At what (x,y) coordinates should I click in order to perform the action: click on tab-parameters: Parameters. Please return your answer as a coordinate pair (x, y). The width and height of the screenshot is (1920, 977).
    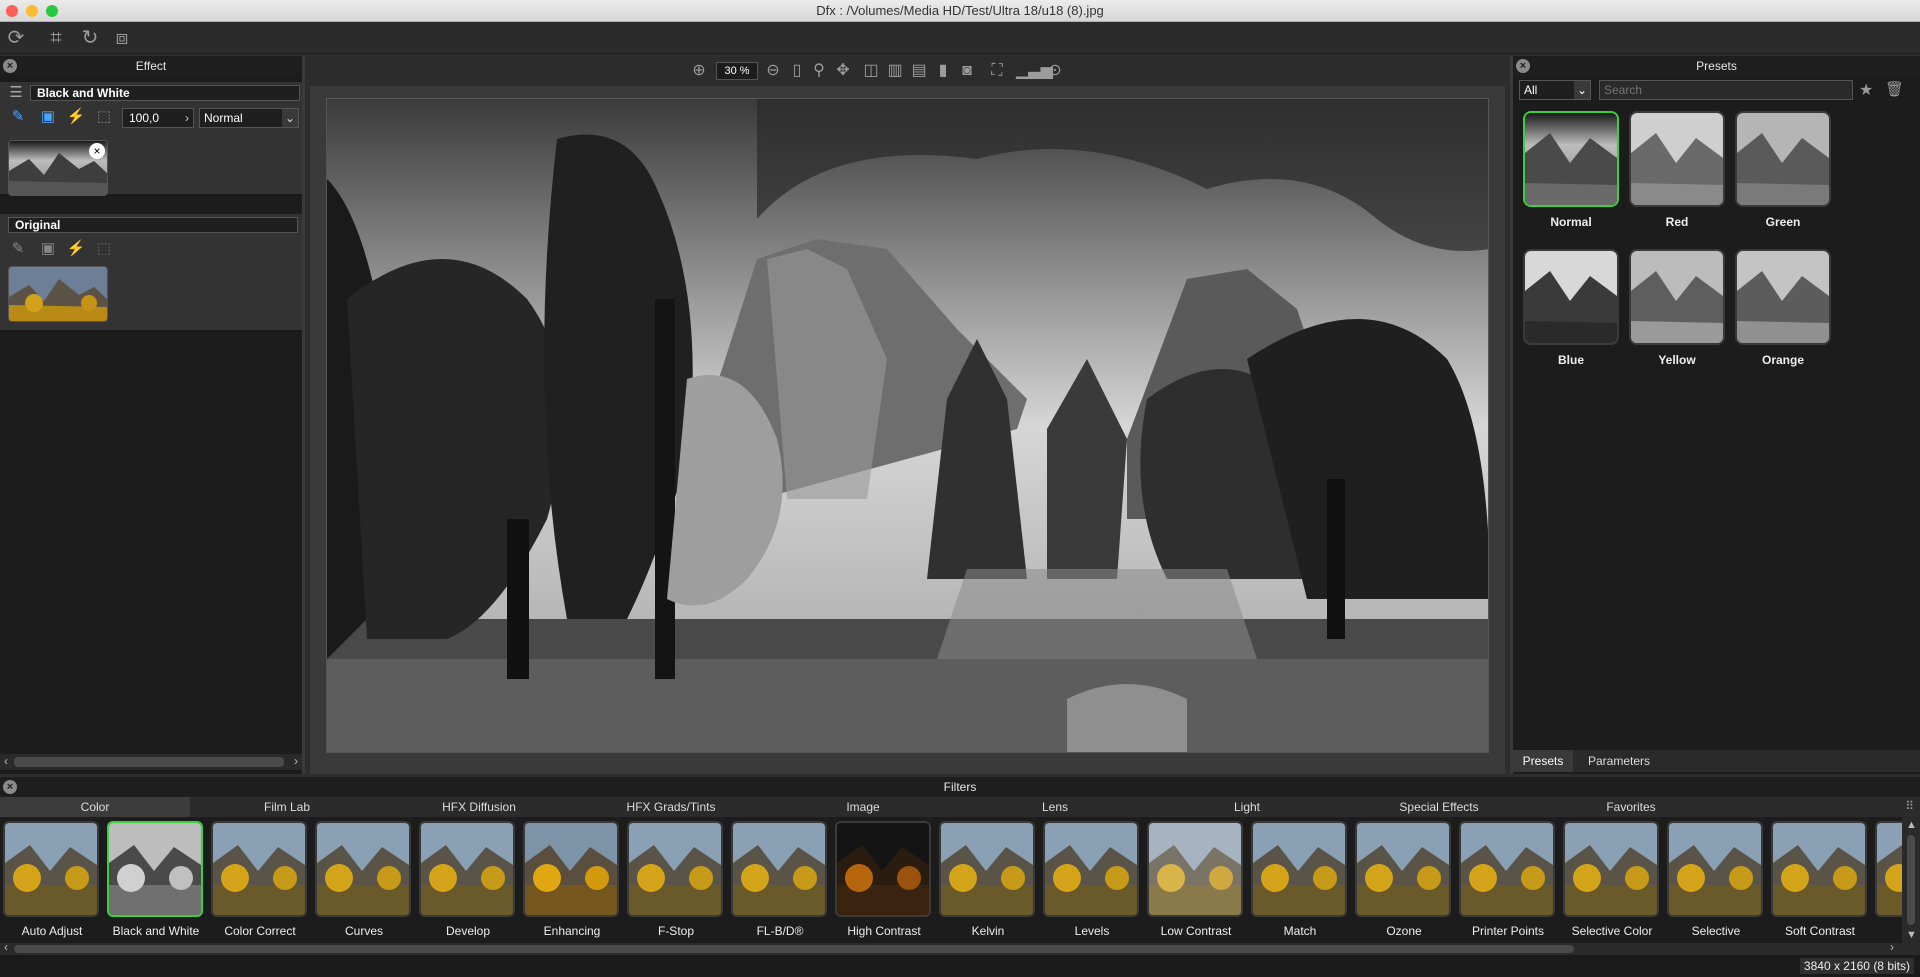
    Looking at the image, I should click on (1619, 761).